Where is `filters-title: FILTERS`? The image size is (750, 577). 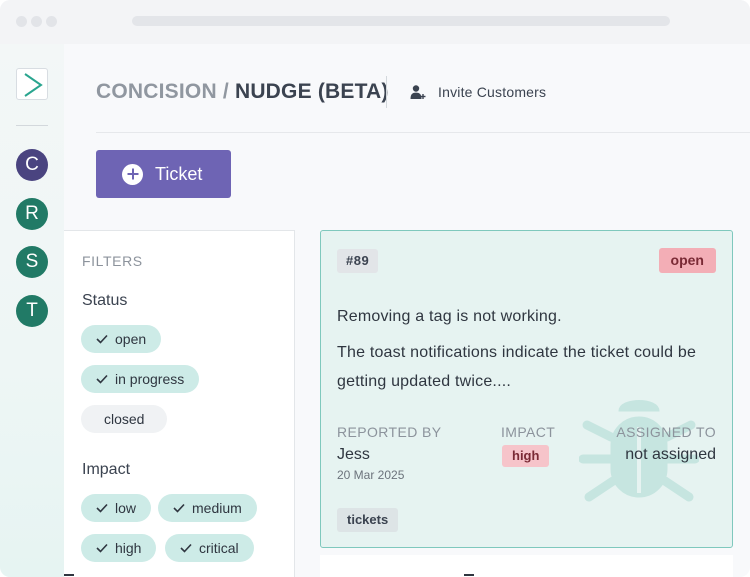
filters-title: FILTERS is located at coordinates (112, 261).